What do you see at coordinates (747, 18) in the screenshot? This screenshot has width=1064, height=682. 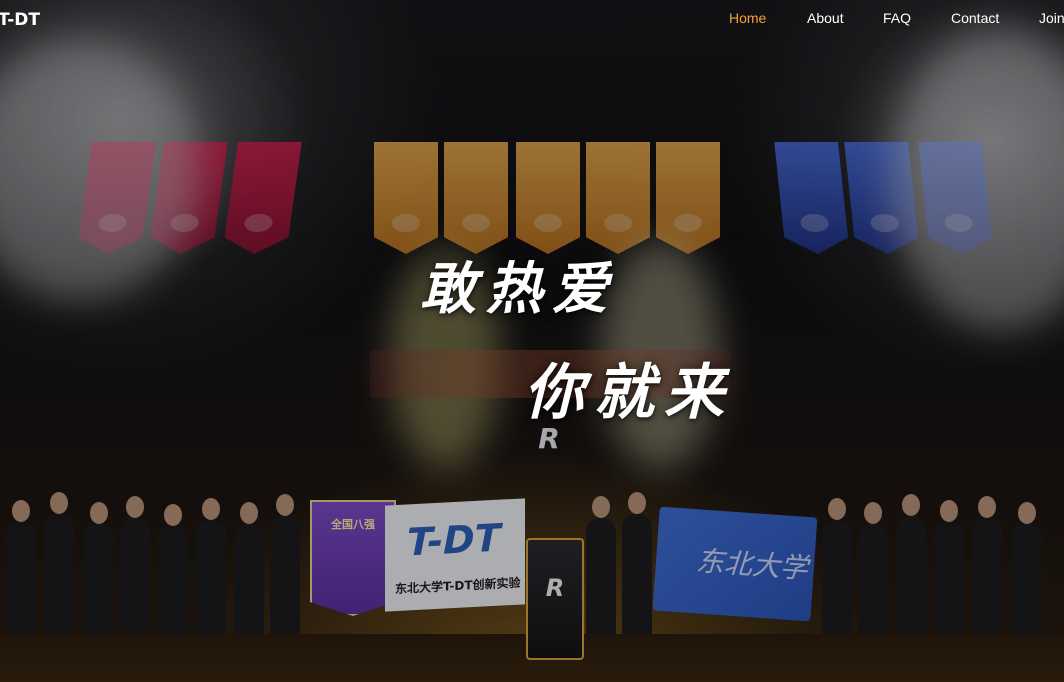 I see `nav-link-home: Home` at bounding box center [747, 18].